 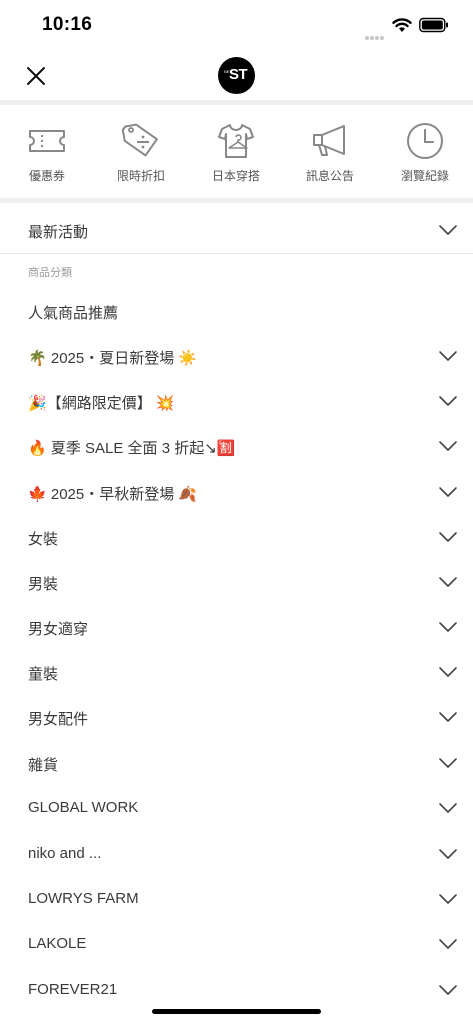 What do you see at coordinates (236, 401) in the screenshot?
I see `menu-item-category: 🎉【網路限定價】 💥` at bounding box center [236, 401].